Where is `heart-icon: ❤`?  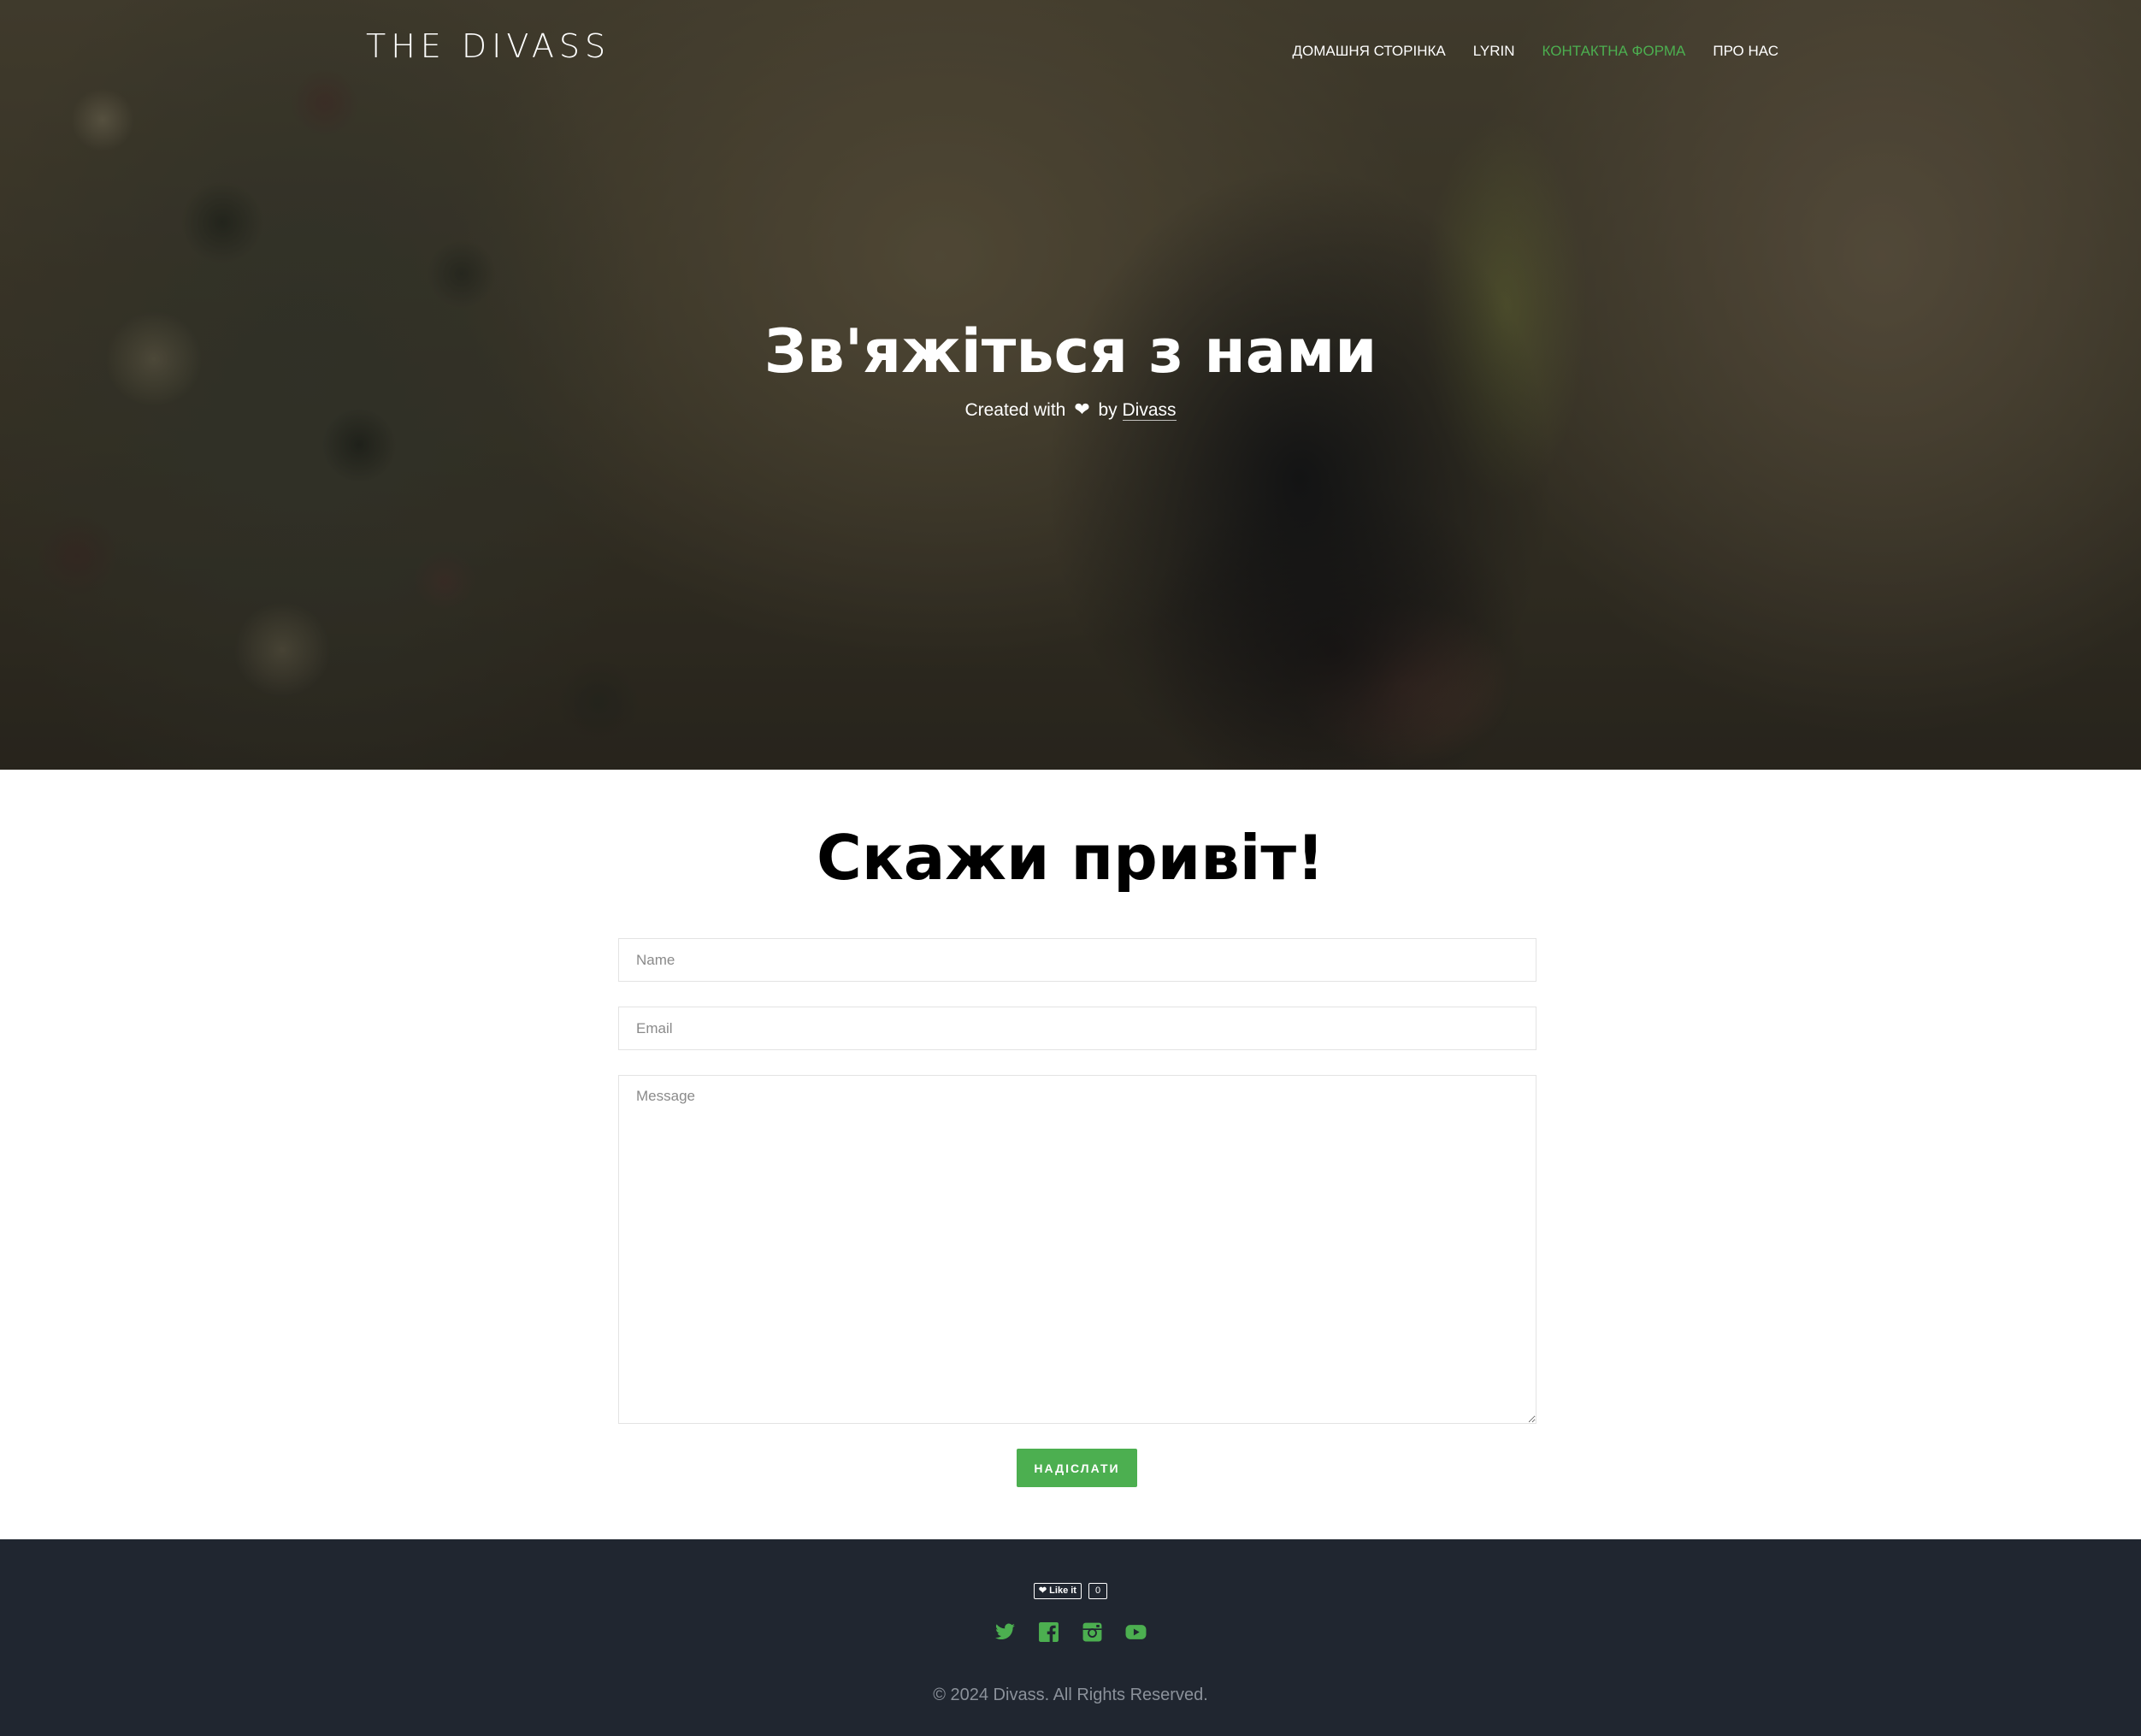
heart-icon: ❤ is located at coordinates (1082, 410).